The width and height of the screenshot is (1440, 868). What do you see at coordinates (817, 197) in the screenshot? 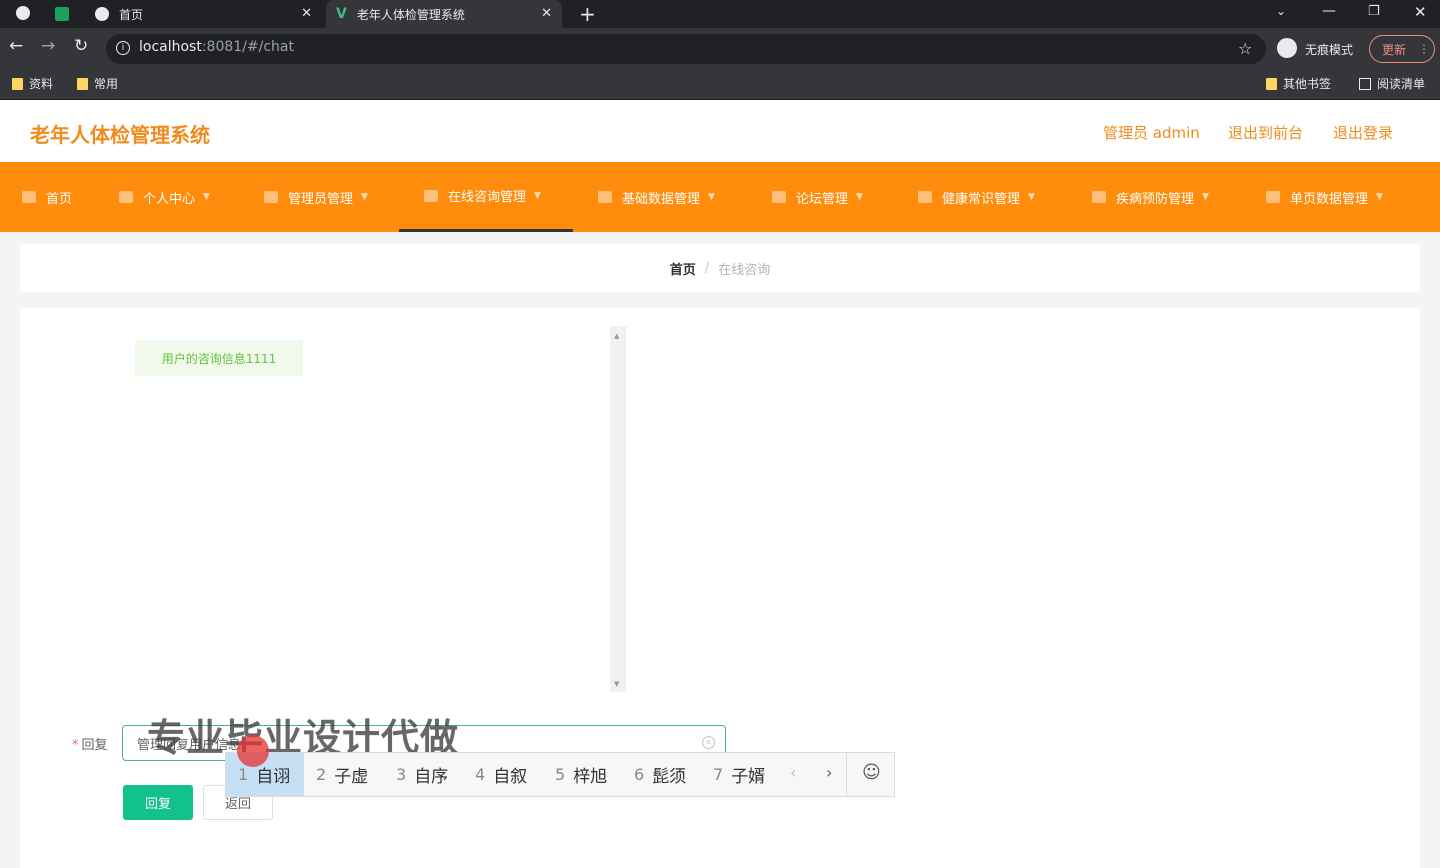
I see `menu-item-forum: 论坛管理 ▼` at bounding box center [817, 197].